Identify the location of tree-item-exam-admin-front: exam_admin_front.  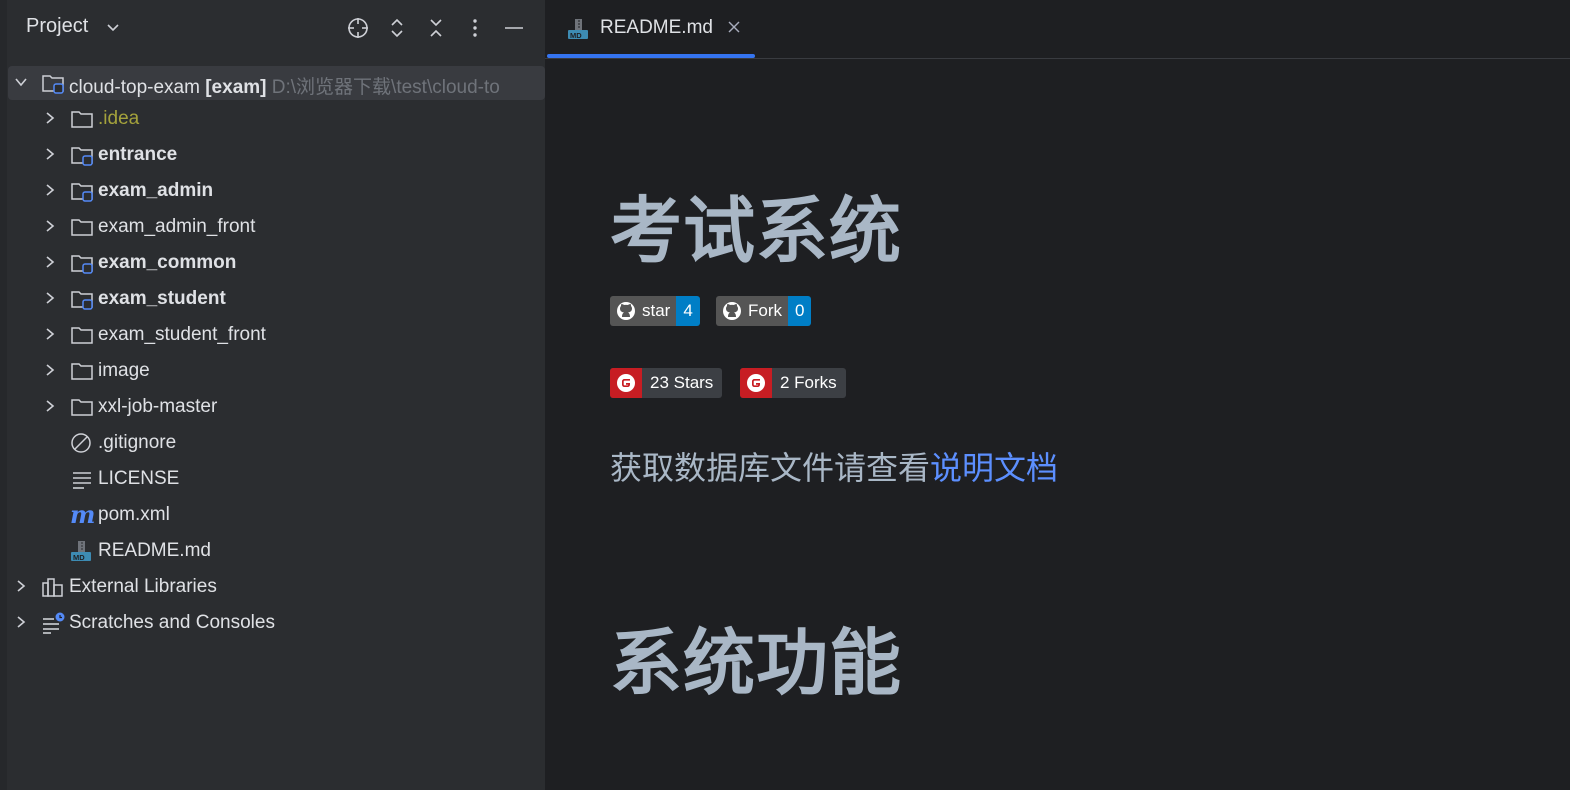
(276, 227).